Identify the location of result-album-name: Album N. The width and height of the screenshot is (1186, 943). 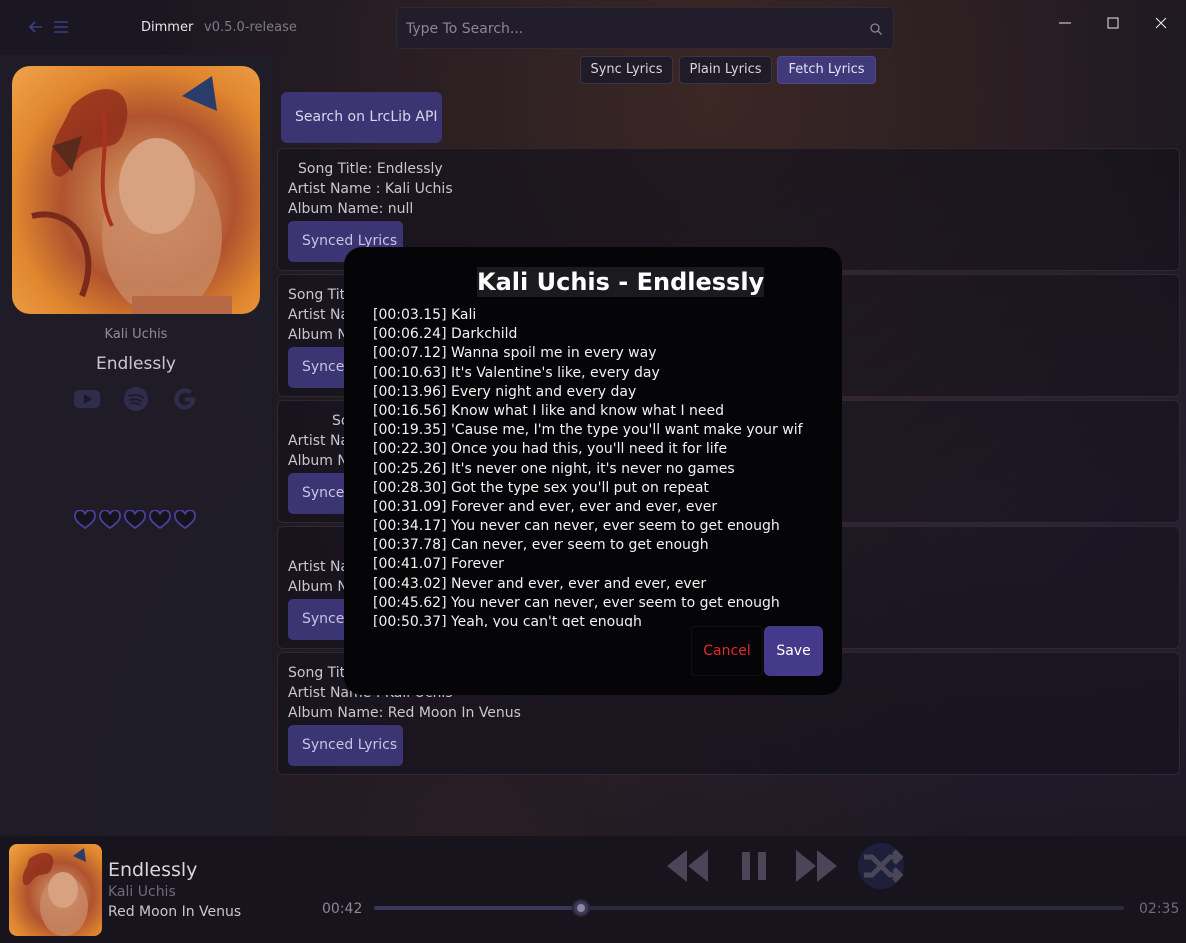
(318, 587).